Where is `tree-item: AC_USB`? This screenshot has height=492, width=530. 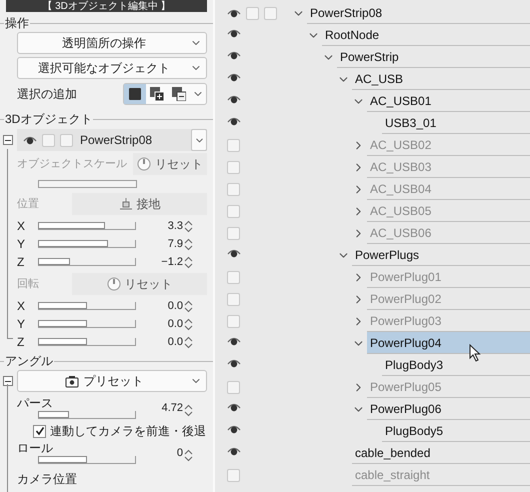
tree-item: AC_USB is located at coordinates (441, 79).